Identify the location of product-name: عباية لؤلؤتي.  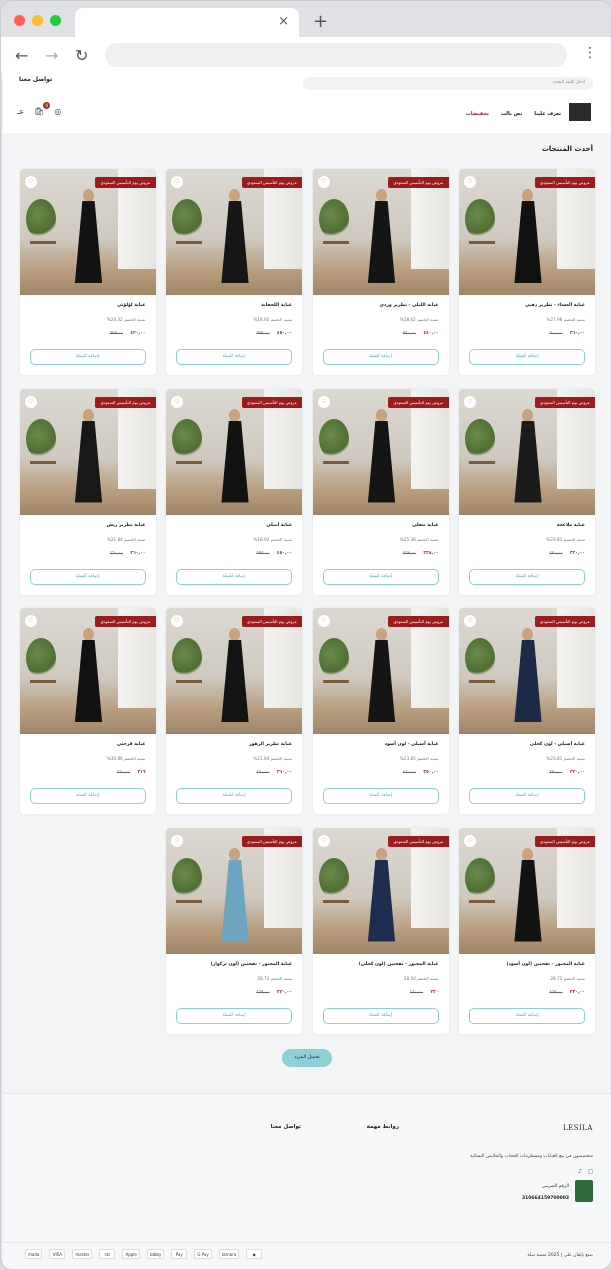
(131, 305).